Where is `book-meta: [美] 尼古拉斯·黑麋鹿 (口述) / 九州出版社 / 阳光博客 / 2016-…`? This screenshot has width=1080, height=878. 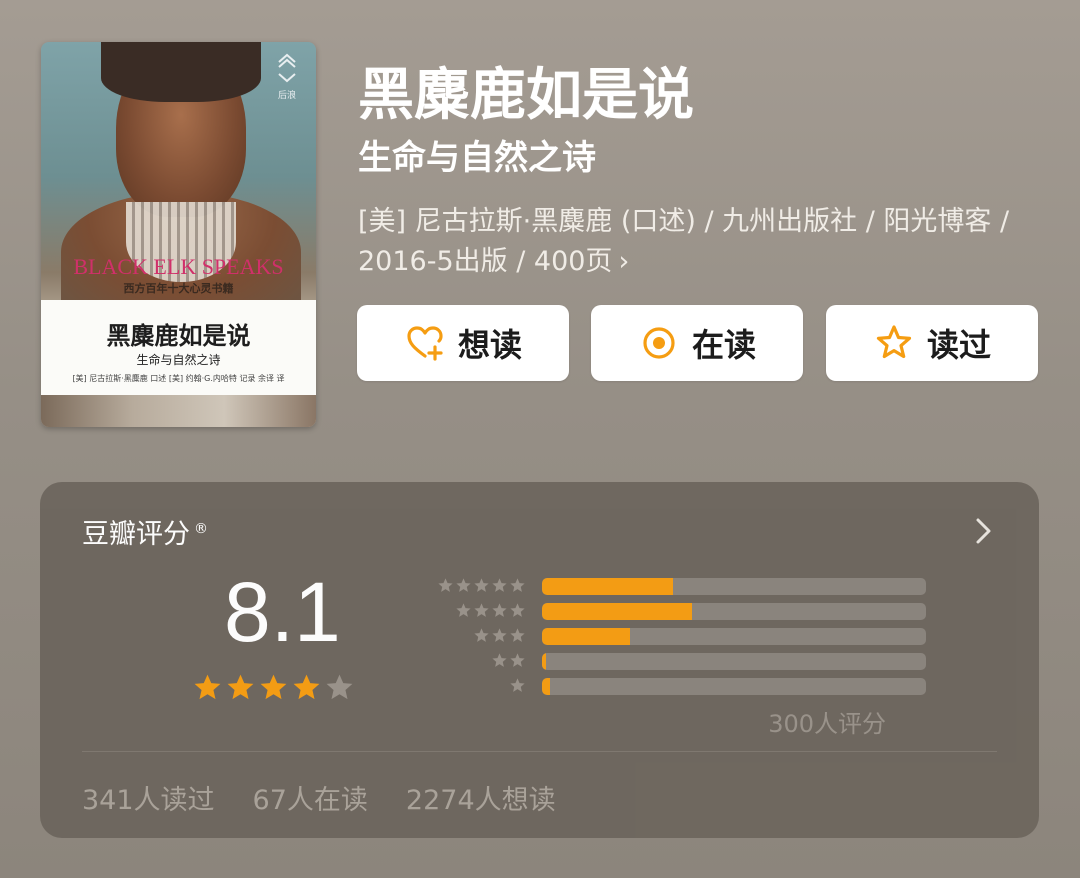 book-meta: [美] 尼古拉斯·黑麋鹿 (口述) / 九州出版社 / 阳光博客 / 2016-… is located at coordinates (703, 242).